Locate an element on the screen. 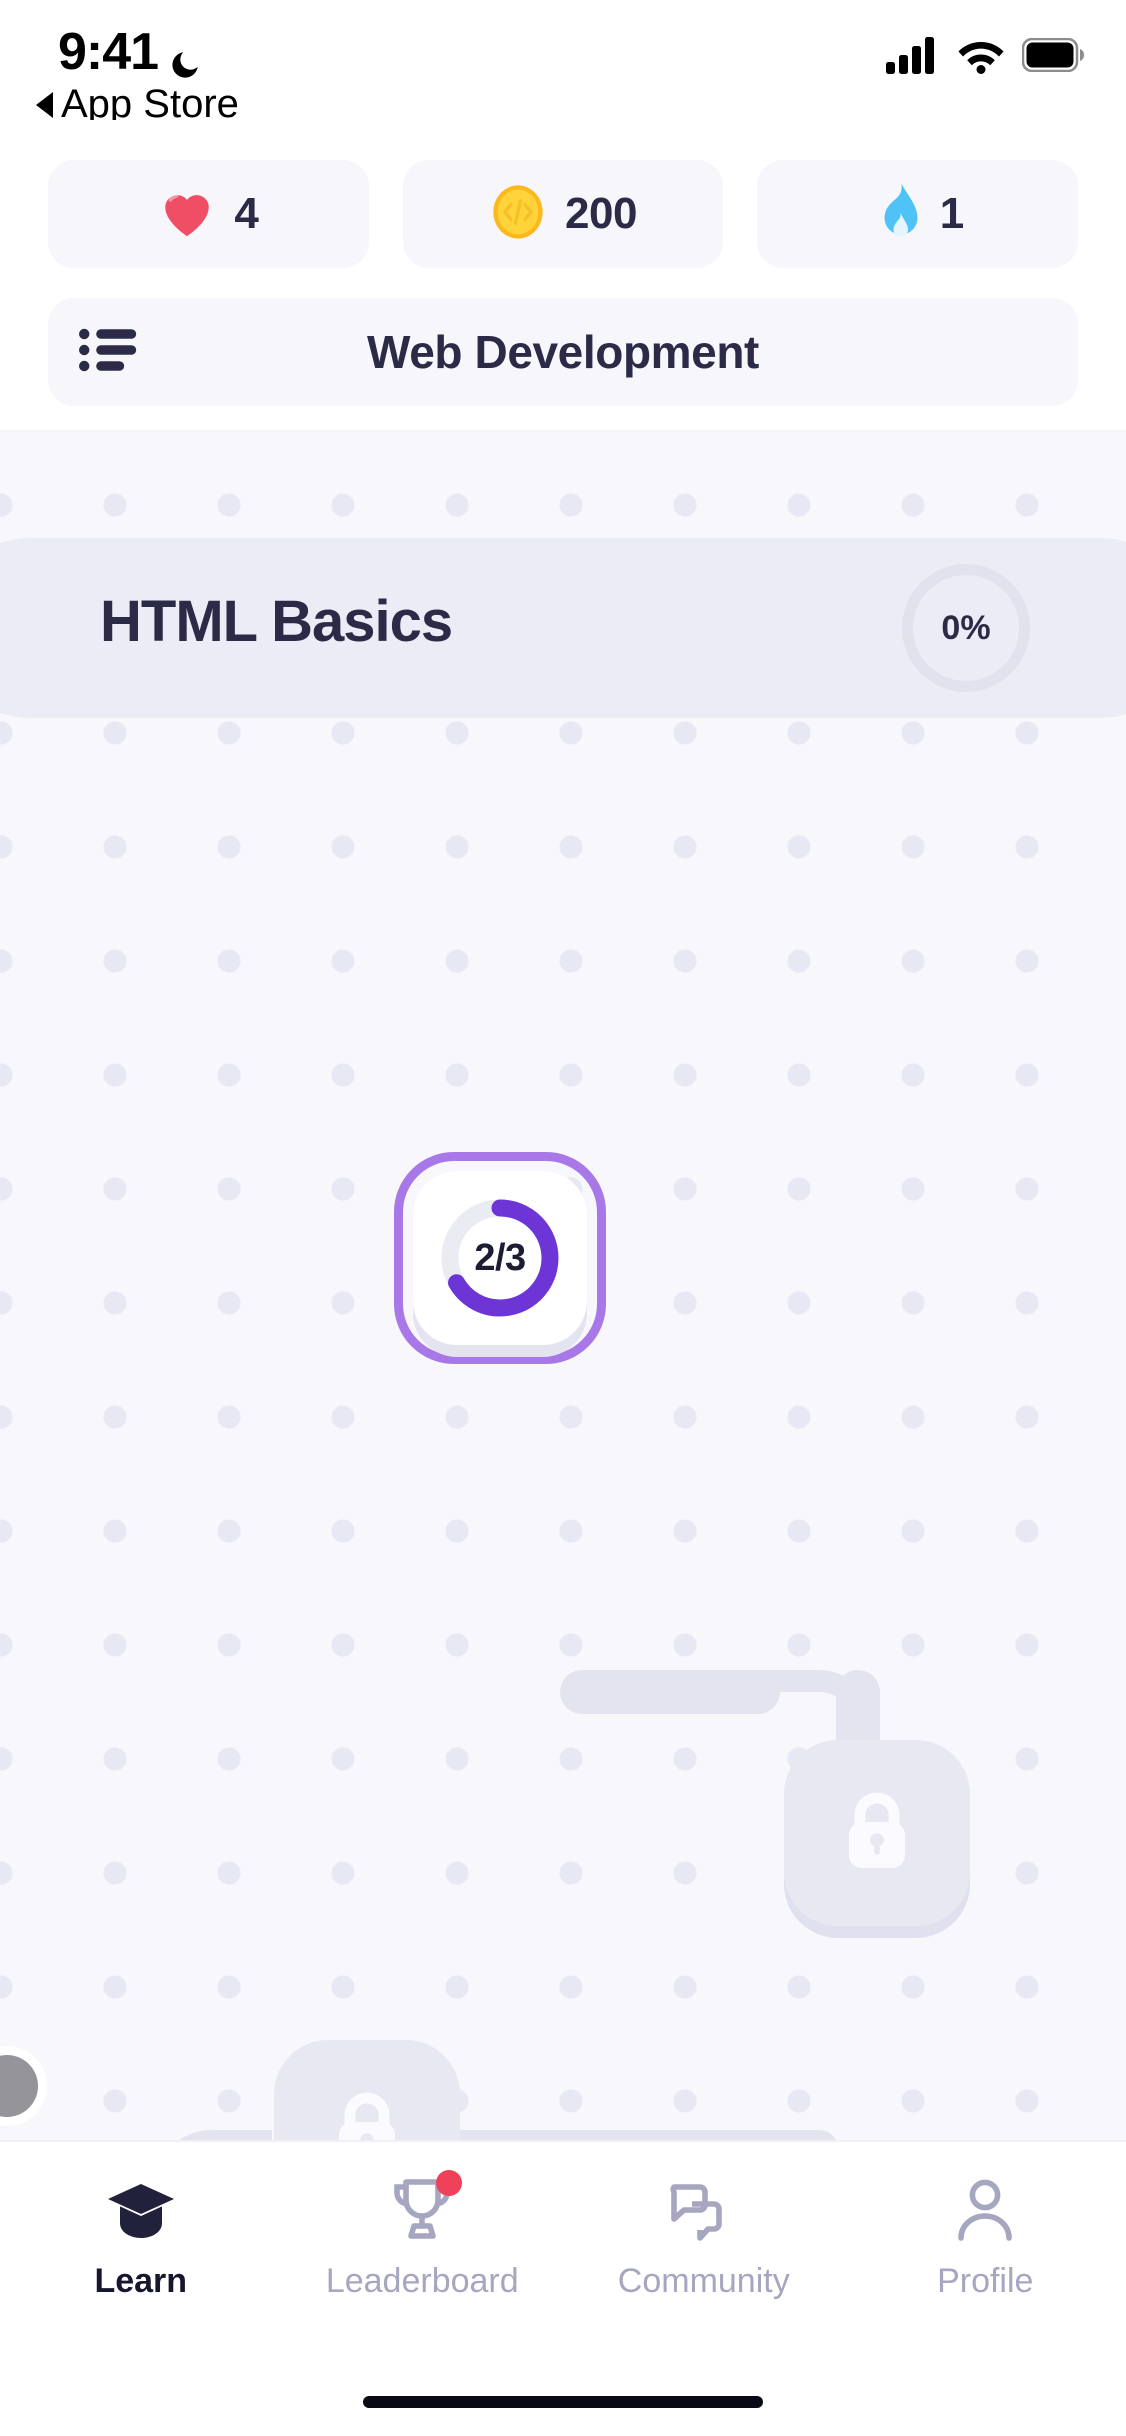 The width and height of the screenshot is (1126, 2436). unit-progress-ring: 0% is located at coordinates (966, 628).